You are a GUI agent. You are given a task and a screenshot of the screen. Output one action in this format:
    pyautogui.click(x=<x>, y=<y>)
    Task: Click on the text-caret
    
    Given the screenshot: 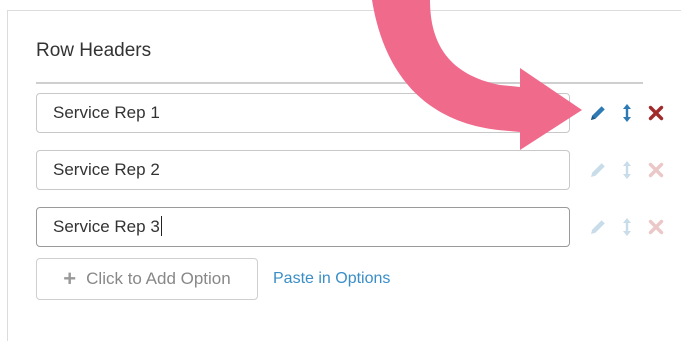 What is the action you would take?
    pyautogui.click(x=161, y=226)
    